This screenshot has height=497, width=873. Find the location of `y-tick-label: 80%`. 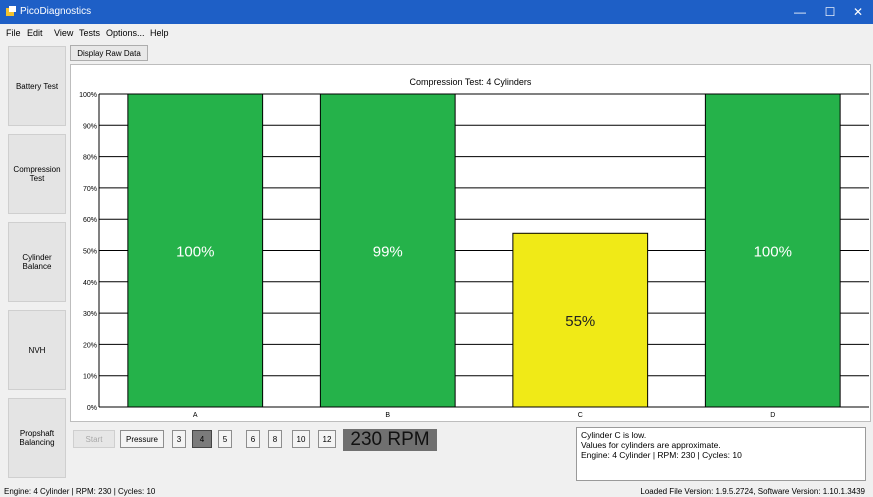

y-tick-label: 80% is located at coordinates (90, 158).